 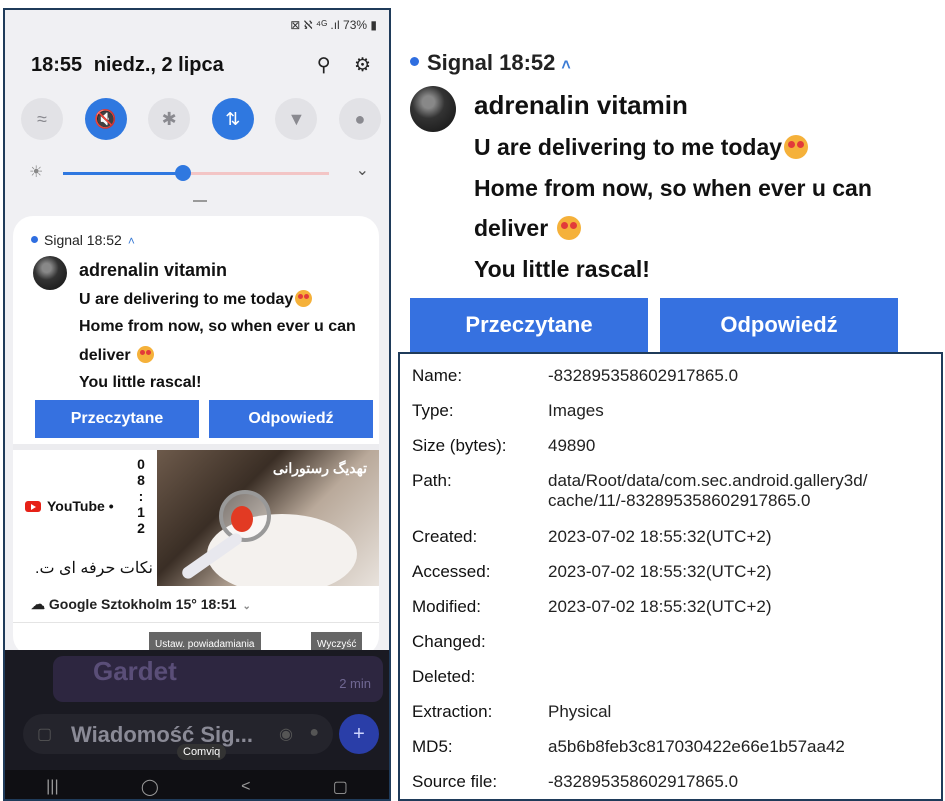 I want to click on chat-list-item: Gardet 2 min, so click(x=218, y=679).